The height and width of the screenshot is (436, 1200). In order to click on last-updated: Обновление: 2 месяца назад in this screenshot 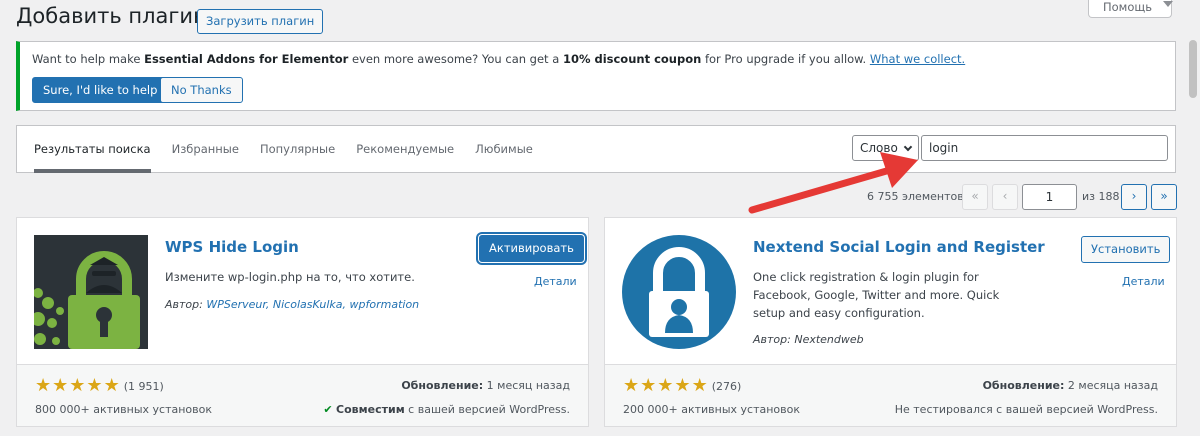, I will do `click(1070, 385)`.